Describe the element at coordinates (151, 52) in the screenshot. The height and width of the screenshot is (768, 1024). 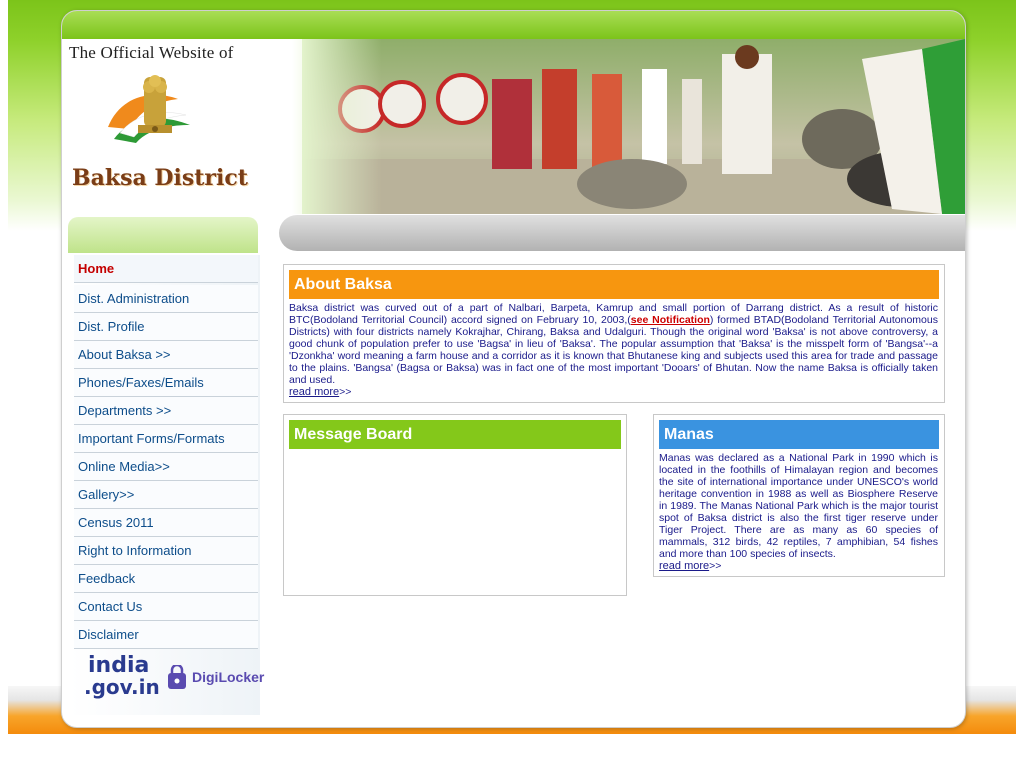
I see `site-tagline: The Official Website of` at that location.